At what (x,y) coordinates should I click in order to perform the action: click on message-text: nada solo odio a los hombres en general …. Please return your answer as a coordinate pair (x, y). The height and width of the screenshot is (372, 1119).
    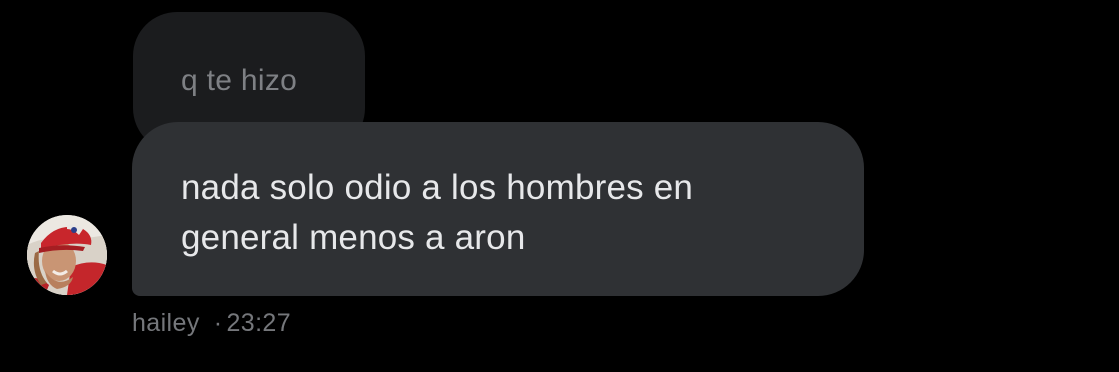
    Looking at the image, I should click on (437, 212).